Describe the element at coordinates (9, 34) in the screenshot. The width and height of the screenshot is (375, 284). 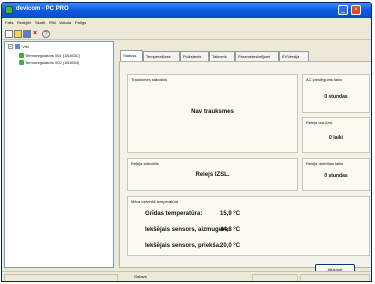
I see `new-icon` at that location.